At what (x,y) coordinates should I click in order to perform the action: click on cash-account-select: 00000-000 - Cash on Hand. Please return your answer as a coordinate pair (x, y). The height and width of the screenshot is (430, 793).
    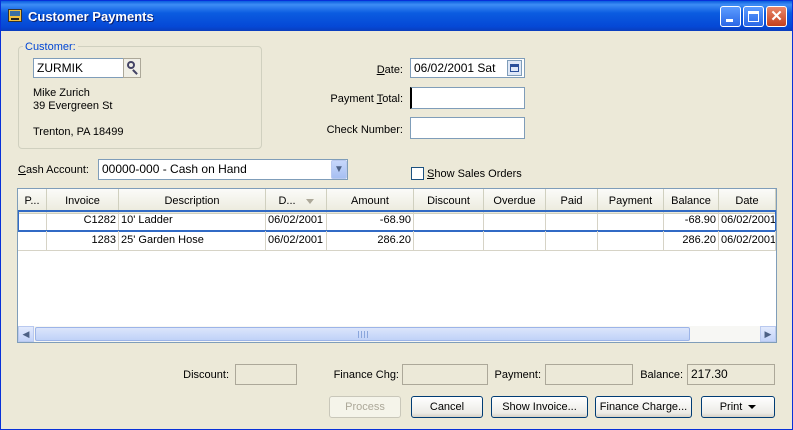
    Looking at the image, I should click on (223, 169).